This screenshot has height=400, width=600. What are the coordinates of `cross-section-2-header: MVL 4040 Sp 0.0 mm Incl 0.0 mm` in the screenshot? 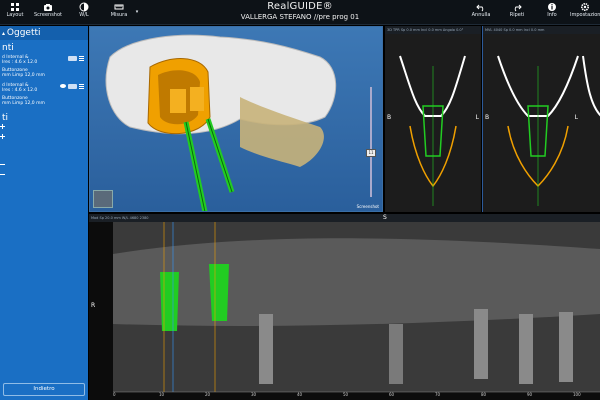 It's located at (541, 30).